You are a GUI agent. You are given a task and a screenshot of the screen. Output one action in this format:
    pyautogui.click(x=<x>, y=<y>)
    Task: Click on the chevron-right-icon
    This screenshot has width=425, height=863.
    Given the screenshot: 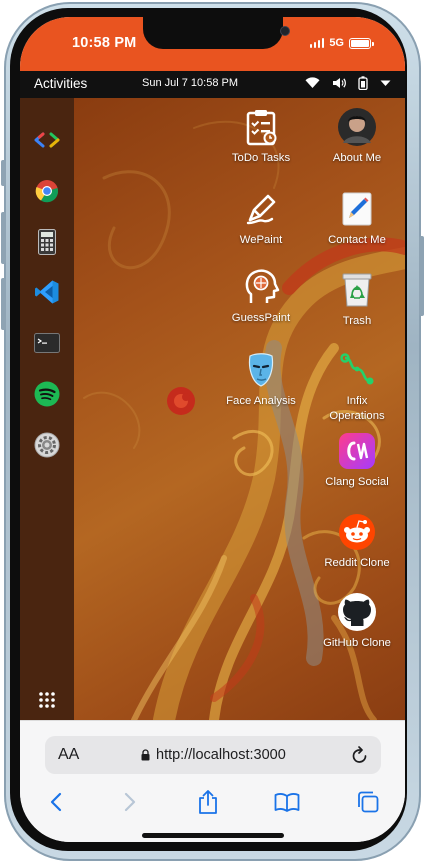 What is the action you would take?
    pyautogui.click(x=130, y=802)
    